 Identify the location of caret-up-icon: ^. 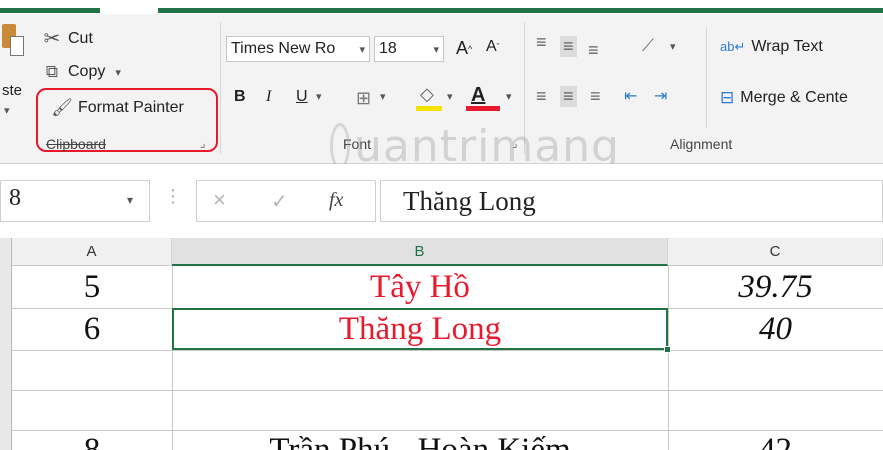
(470, 48).